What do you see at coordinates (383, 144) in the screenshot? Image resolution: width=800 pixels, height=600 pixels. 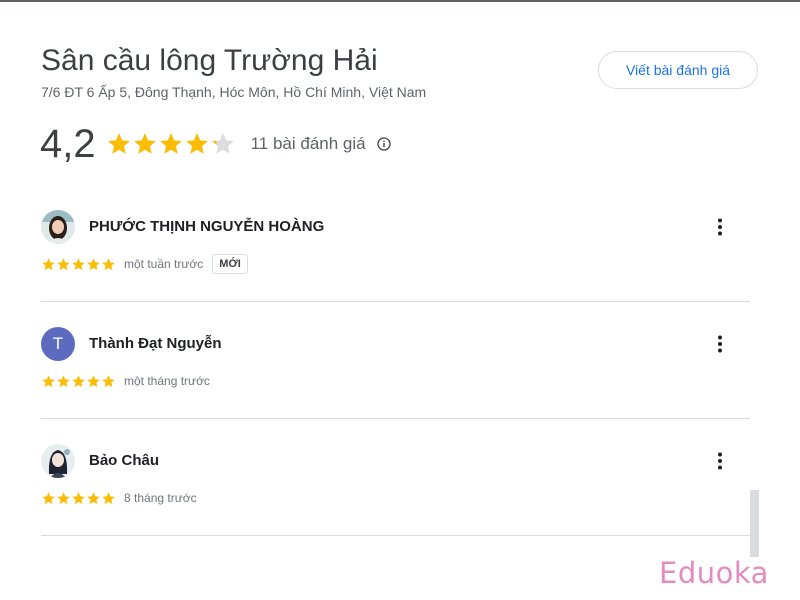 I see `info-icon` at bounding box center [383, 144].